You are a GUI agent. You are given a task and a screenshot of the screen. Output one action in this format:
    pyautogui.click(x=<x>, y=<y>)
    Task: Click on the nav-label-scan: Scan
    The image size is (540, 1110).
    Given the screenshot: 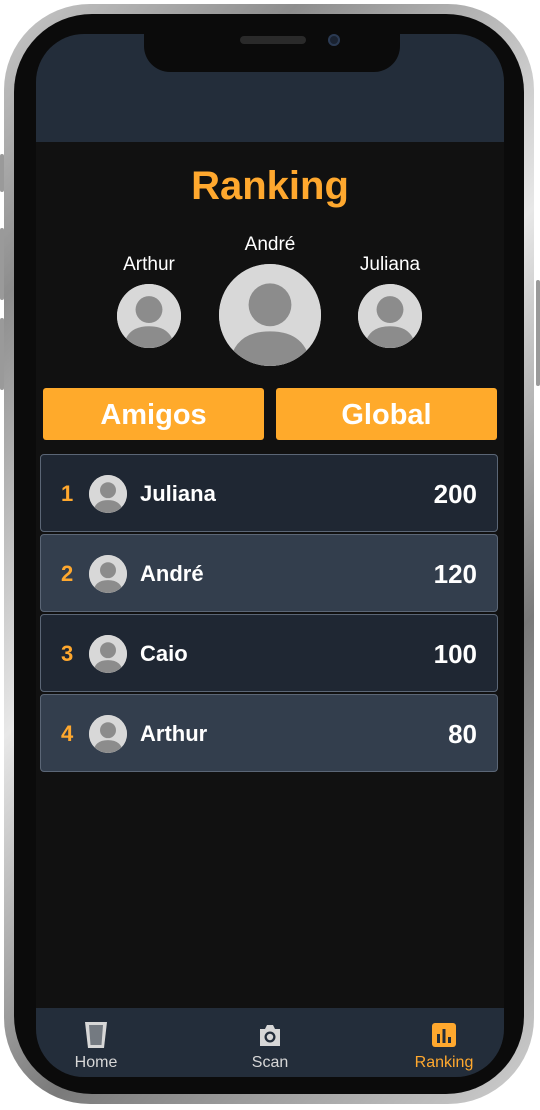 What is the action you would take?
    pyautogui.click(x=270, y=1062)
    